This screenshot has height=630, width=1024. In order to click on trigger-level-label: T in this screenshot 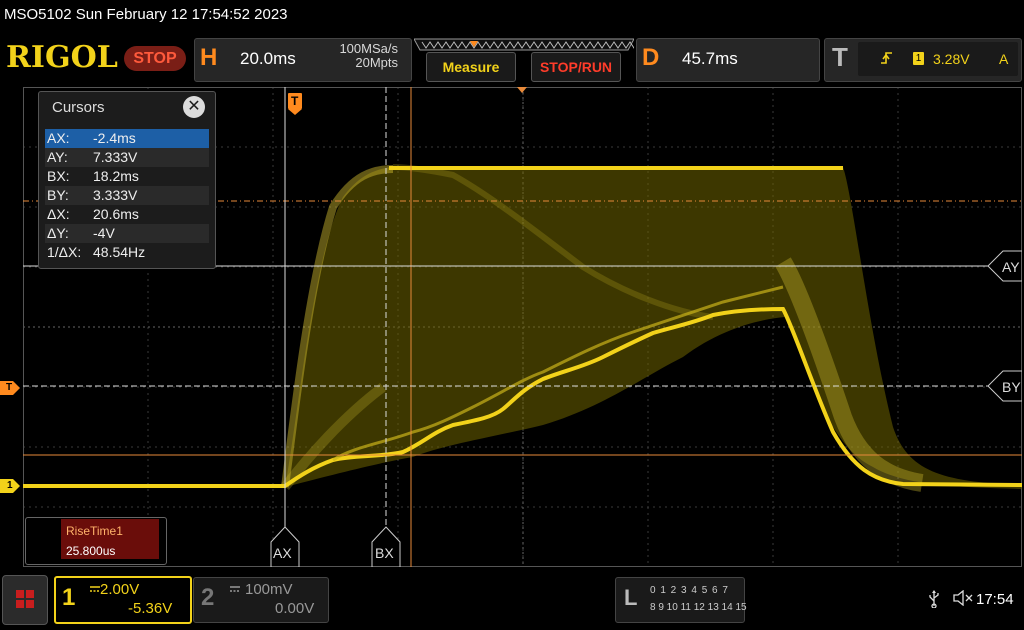, I will do `click(9, 387)`.